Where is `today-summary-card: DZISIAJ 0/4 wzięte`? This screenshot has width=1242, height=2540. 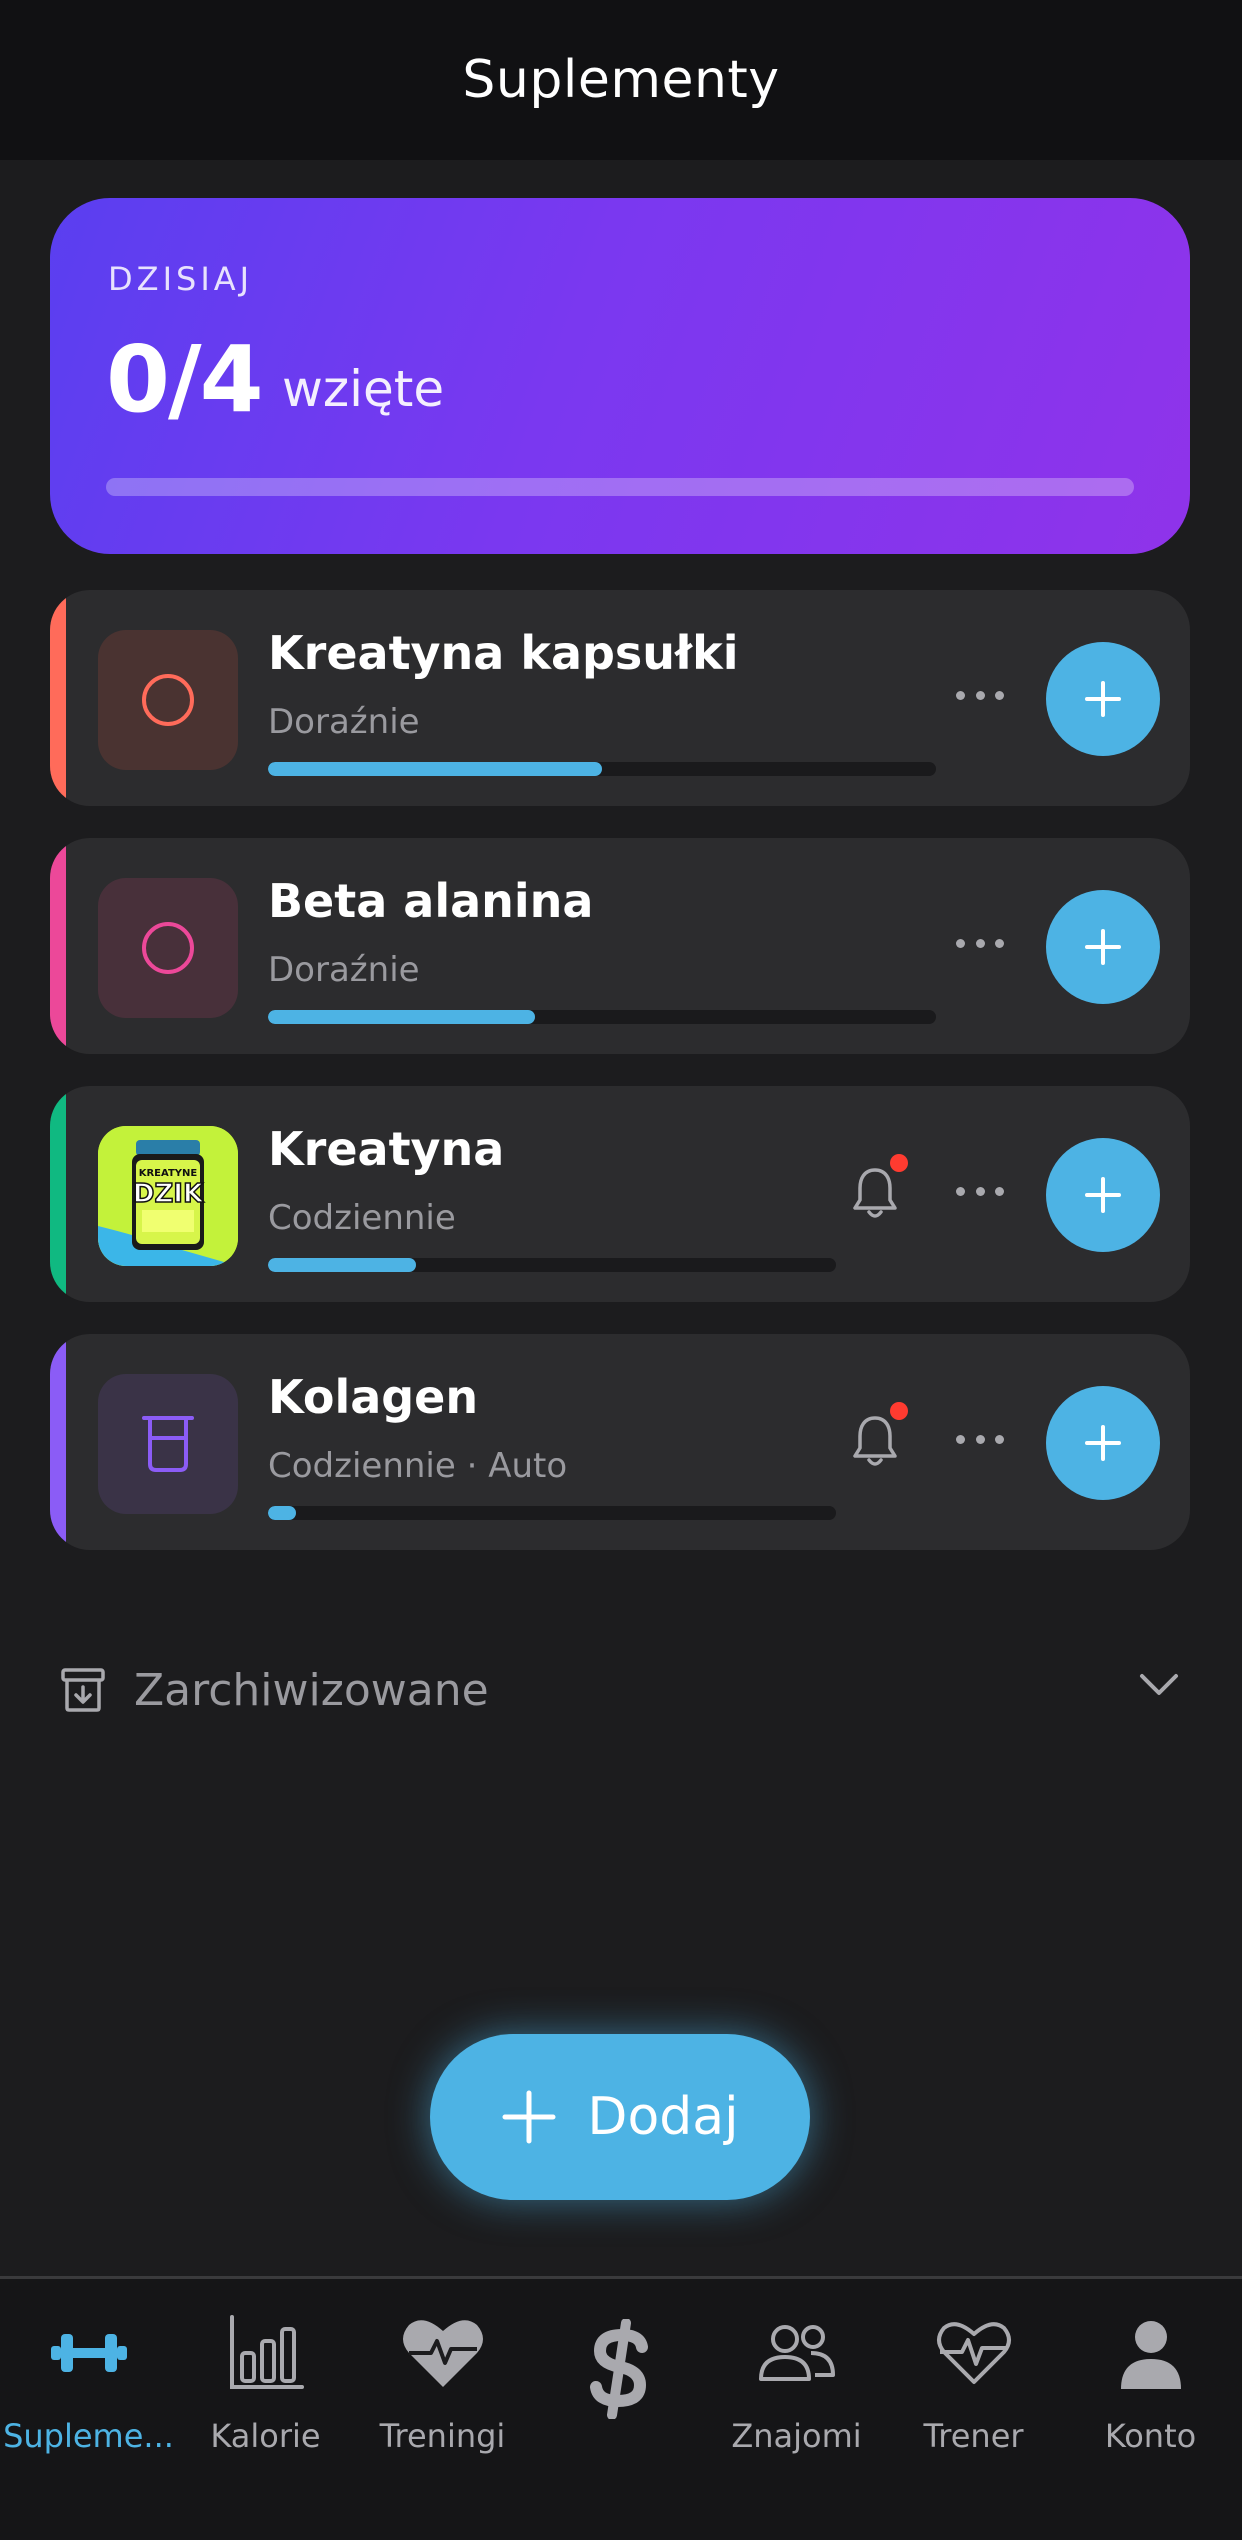
today-summary-card: DZISIAJ 0/4 wzięte is located at coordinates (620, 376).